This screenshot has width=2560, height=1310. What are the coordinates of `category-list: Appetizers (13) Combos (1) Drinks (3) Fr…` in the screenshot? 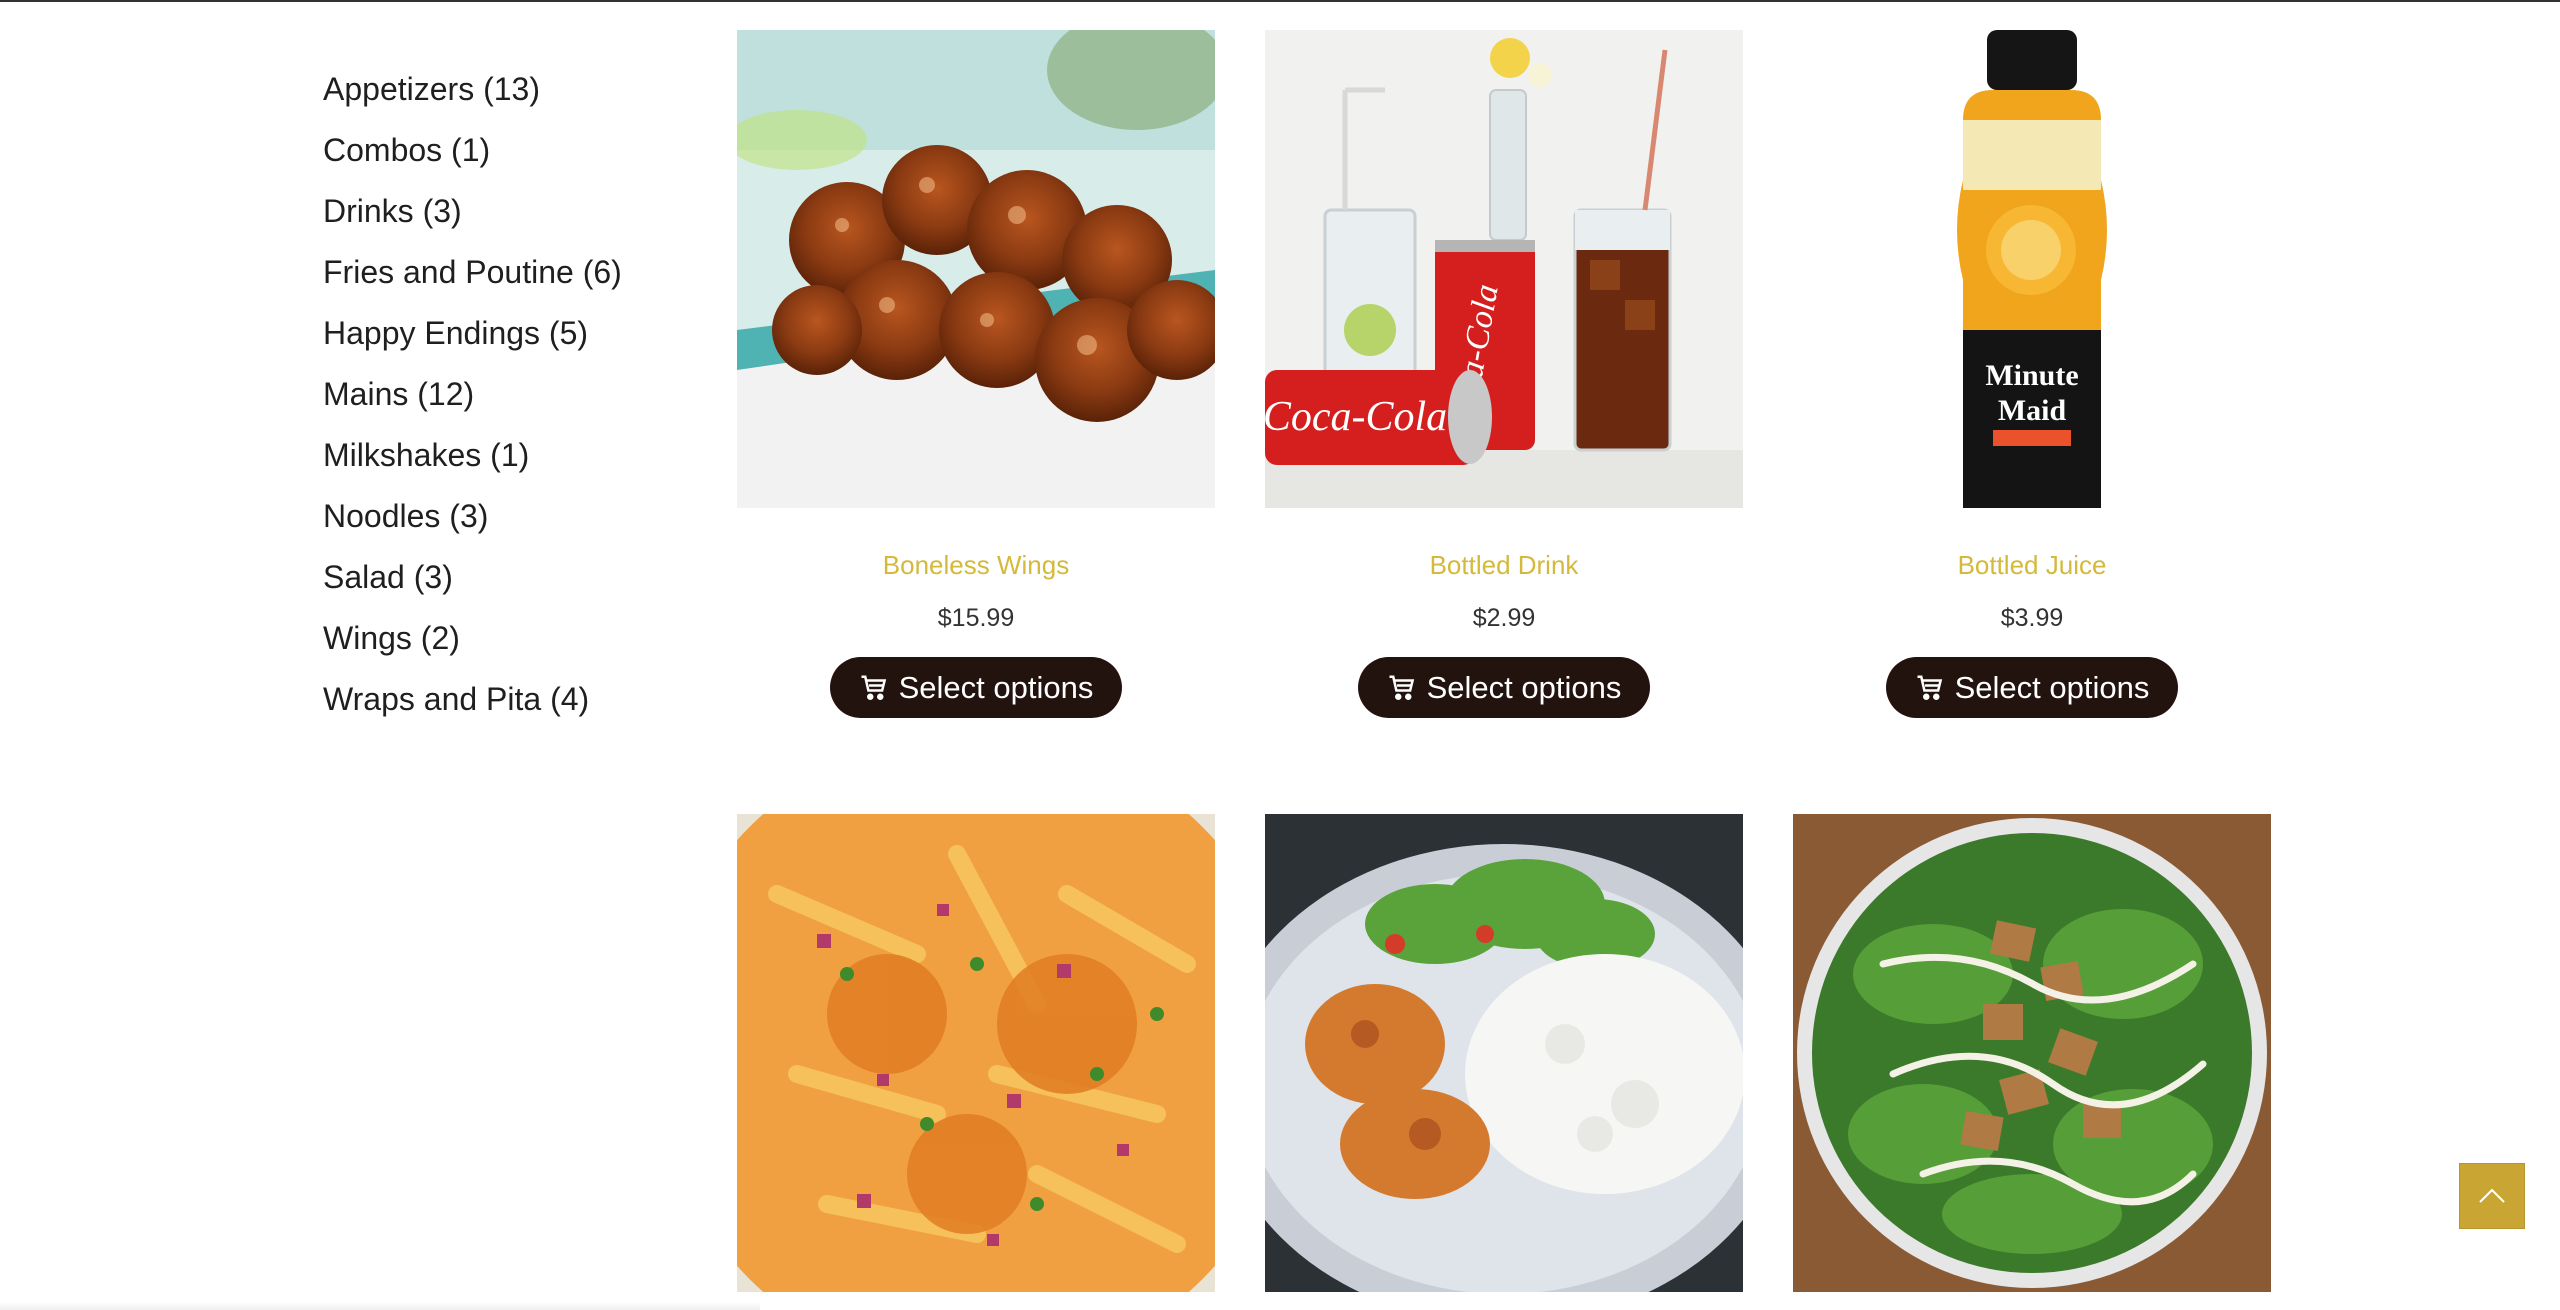 It's located at (513, 401).